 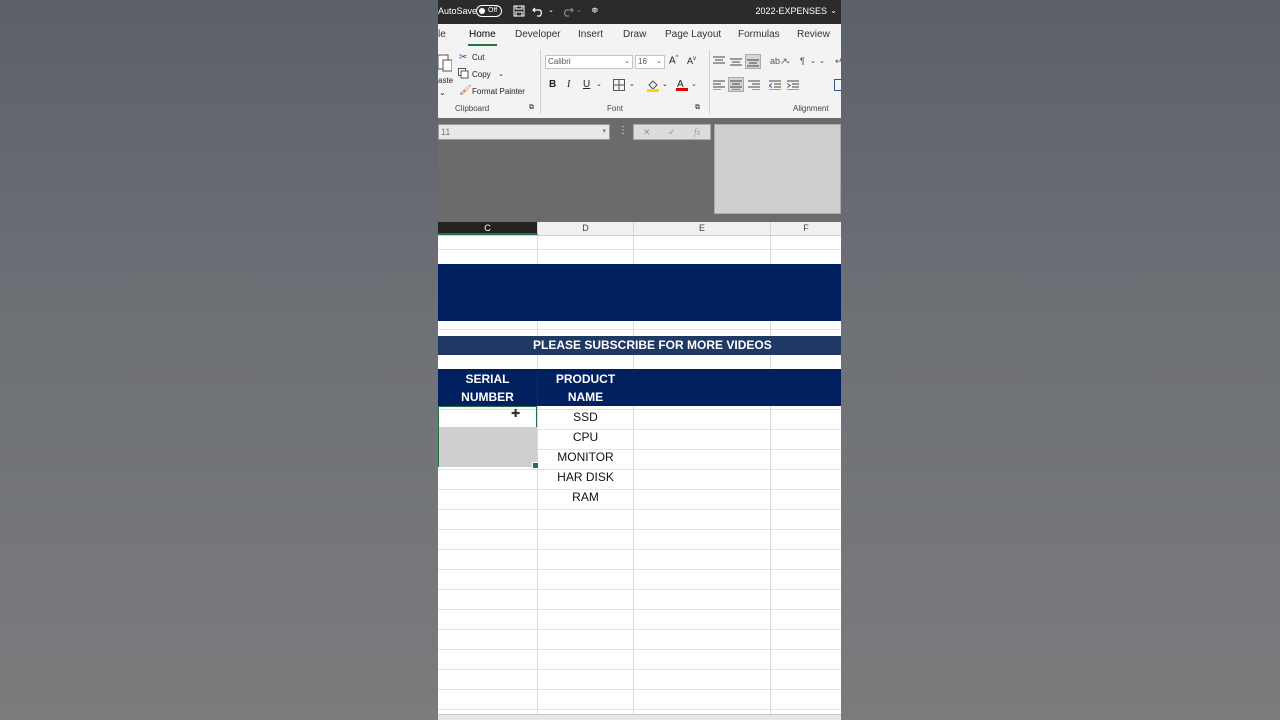 I want to click on text-direction-dropdown-icon: ⌄, so click(x=813, y=61).